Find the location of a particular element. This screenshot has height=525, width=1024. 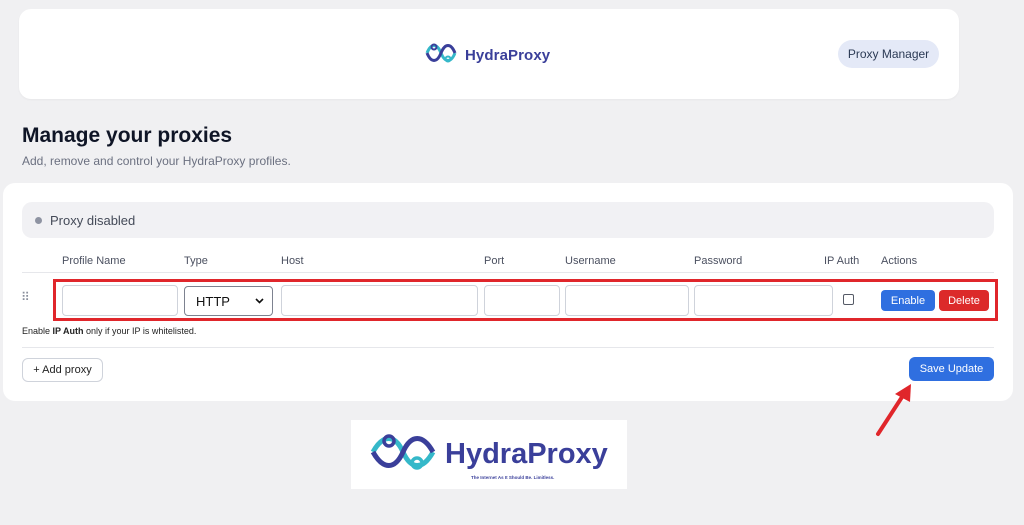

note-bold: IP Auth is located at coordinates (68, 331).